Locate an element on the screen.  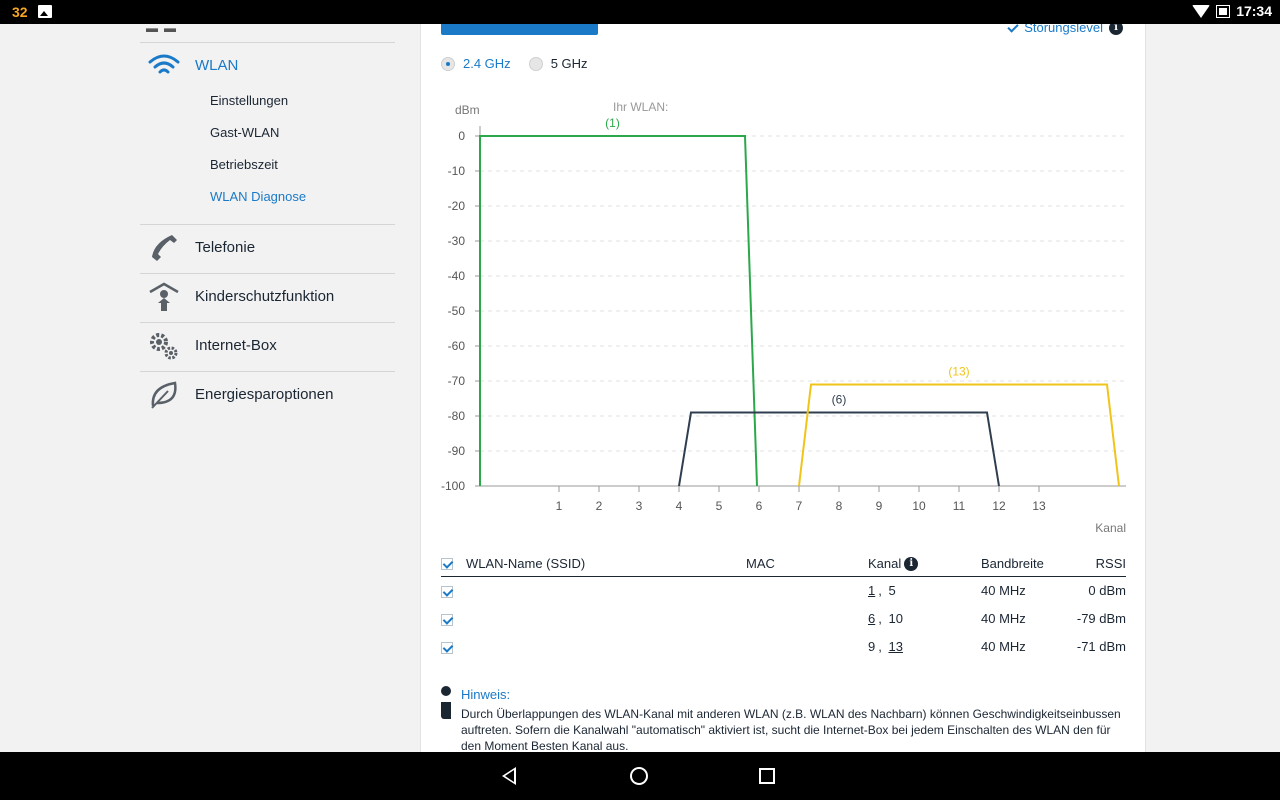
sidebar-item-internet-box: Internet-Box is located at coordinates (267, 346).